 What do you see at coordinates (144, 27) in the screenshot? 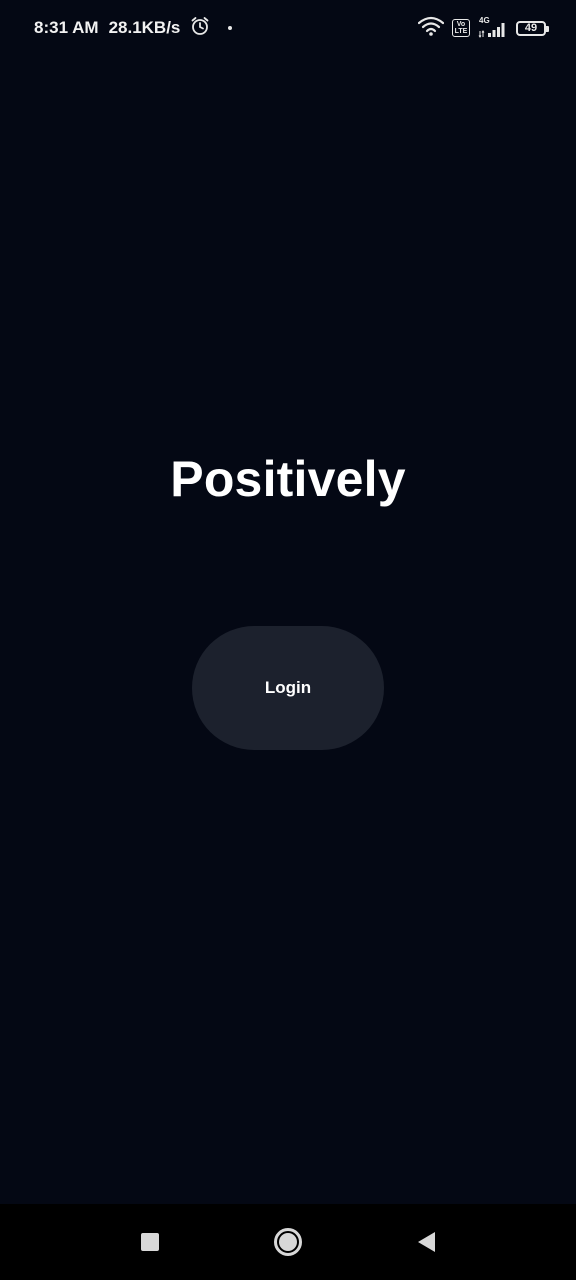
I see `network-speed: 28.1KB/s` at bounding box center [144, 27].